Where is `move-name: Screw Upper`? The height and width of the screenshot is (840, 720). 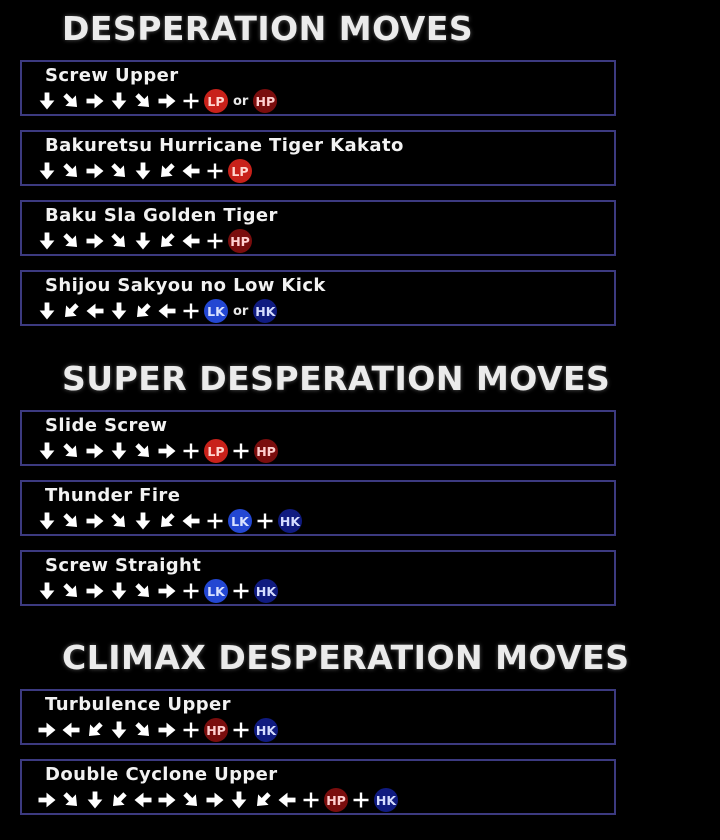
move-name: Screw Upper is located at coordinates (112, 75).